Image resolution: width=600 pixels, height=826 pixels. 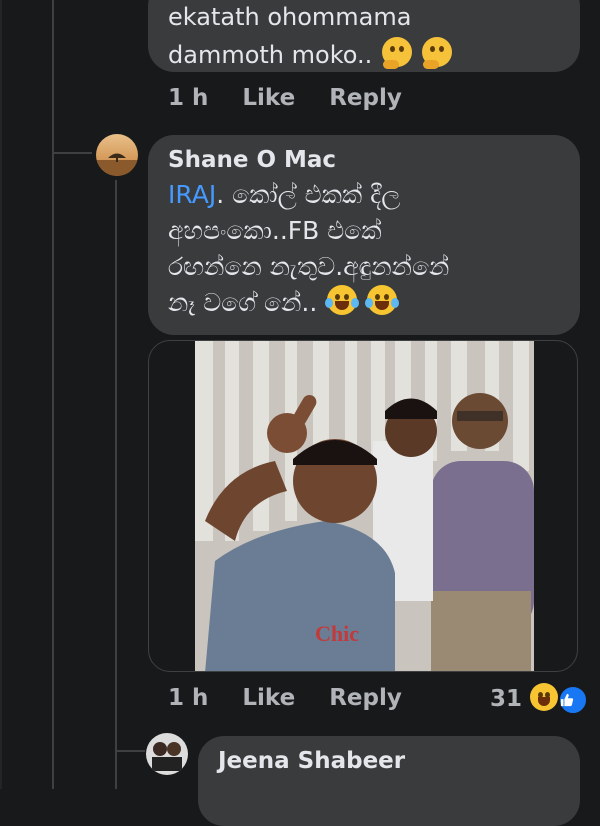 What do you see at coordinates (337, 633) in the screenshot?
I see `svg-text: Chic` at bounding box center [337, 633].